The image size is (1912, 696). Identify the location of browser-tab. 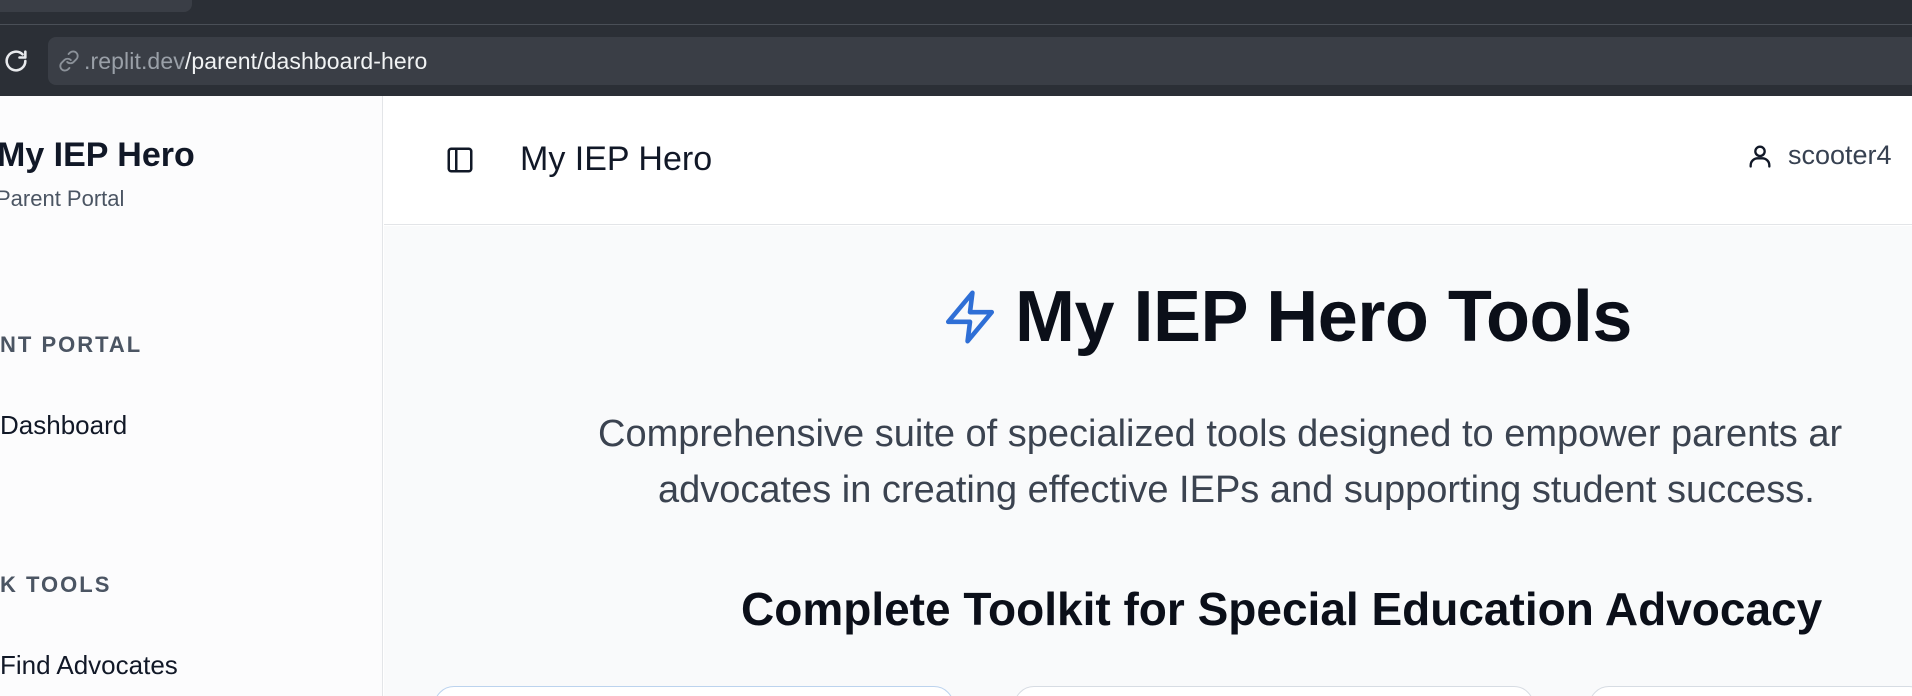
(96, 6).